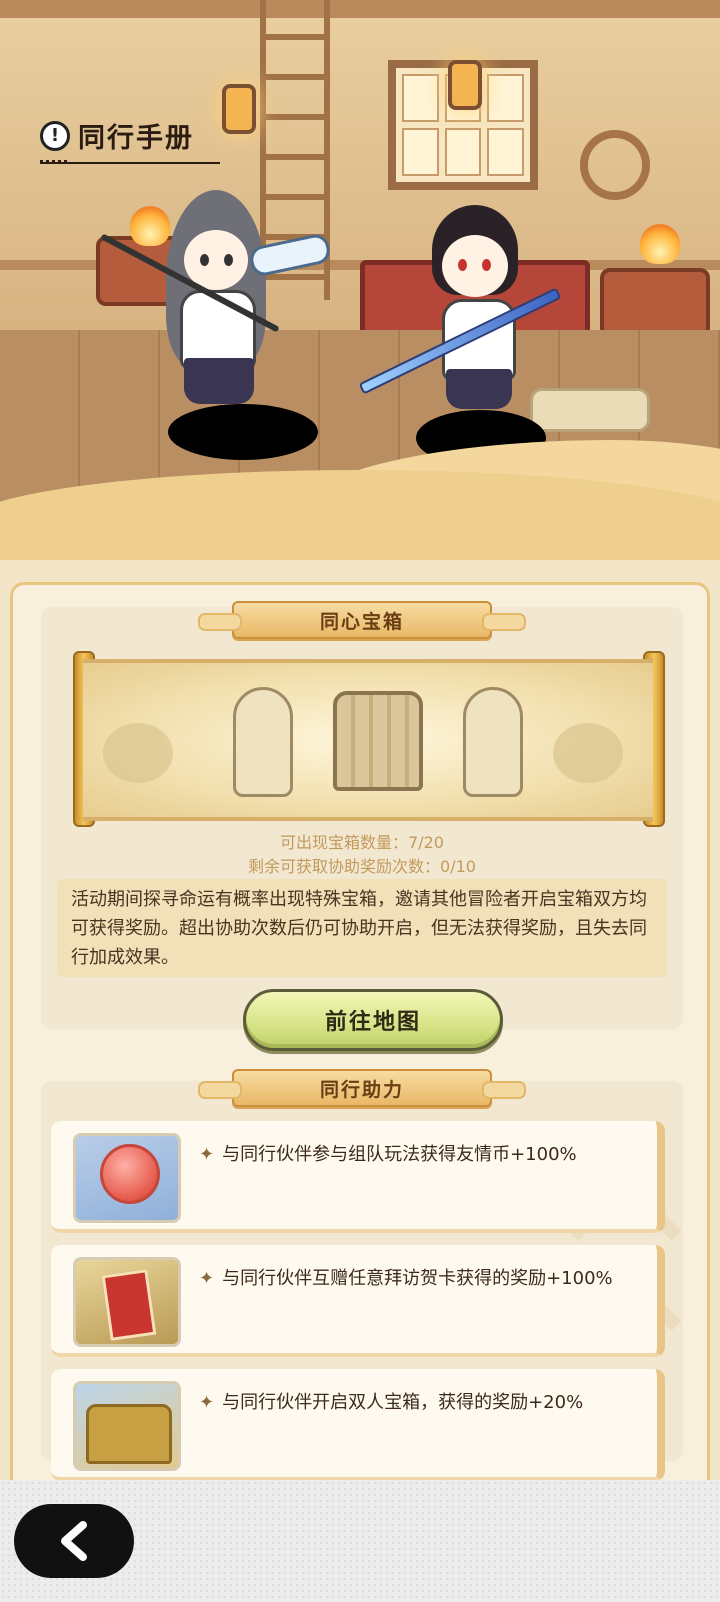 Image resolution: width=720 pixels, height=1602 pixels. I want to click on hanging-lantern-right, so click(465, 85).